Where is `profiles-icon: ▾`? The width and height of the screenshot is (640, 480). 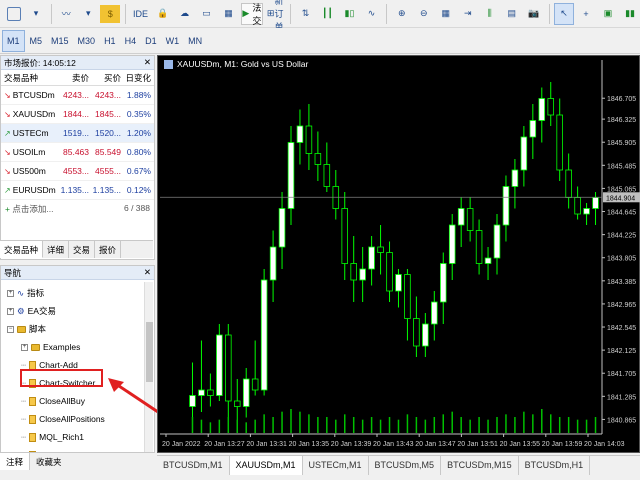 profiles-icon: ▾ is located at coordinates (36, 14).